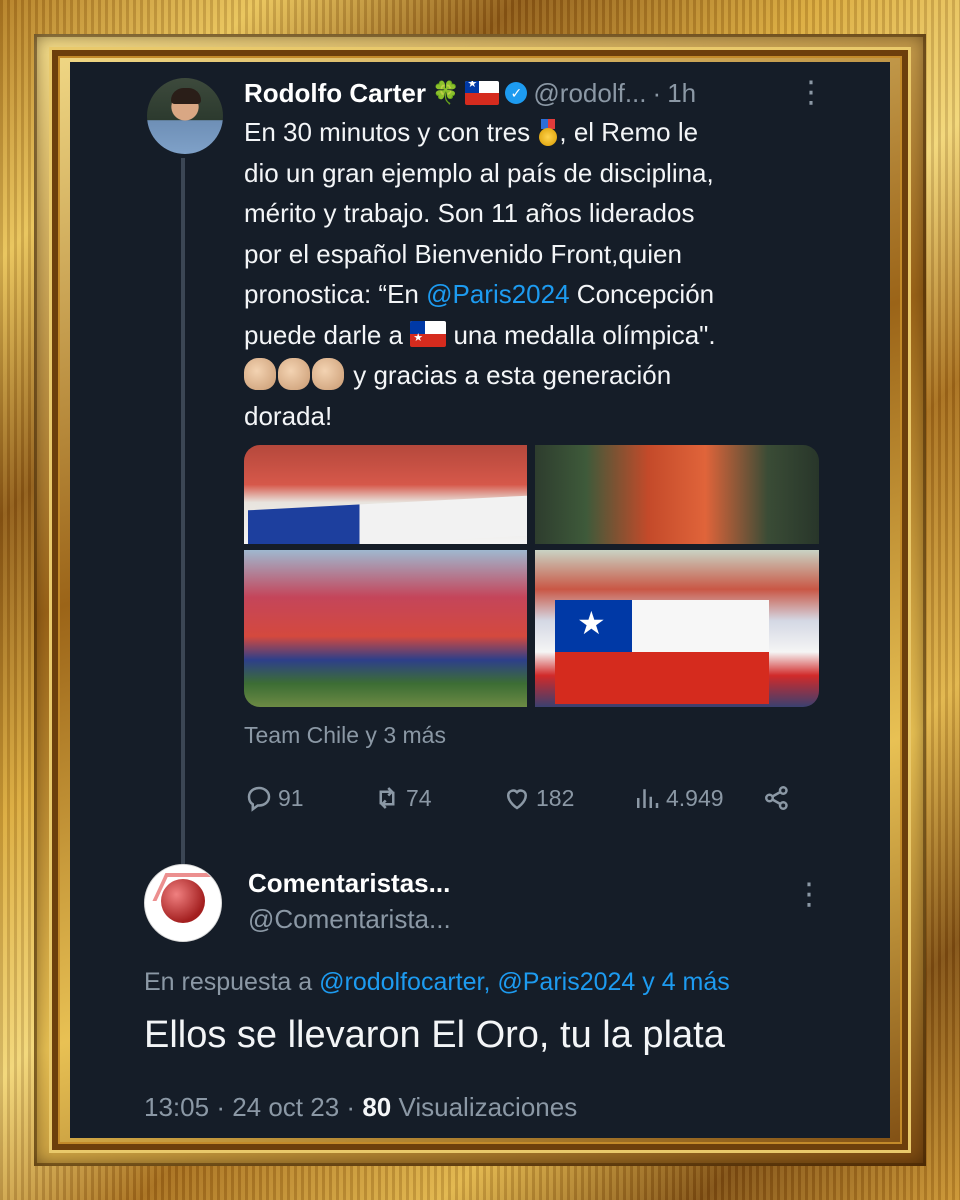 This screenshot has height=1200, width=960. What do you see at coordinates (648, 798) in the screenshot?
I see `views-icon` at bounding box center [648, 798].